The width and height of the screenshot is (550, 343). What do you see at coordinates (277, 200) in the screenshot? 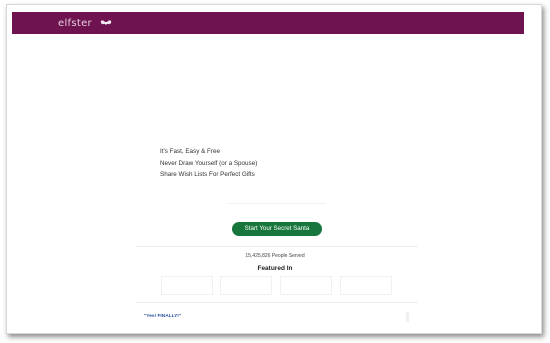
I see `faint-divider` at bounding box center [277, 200].